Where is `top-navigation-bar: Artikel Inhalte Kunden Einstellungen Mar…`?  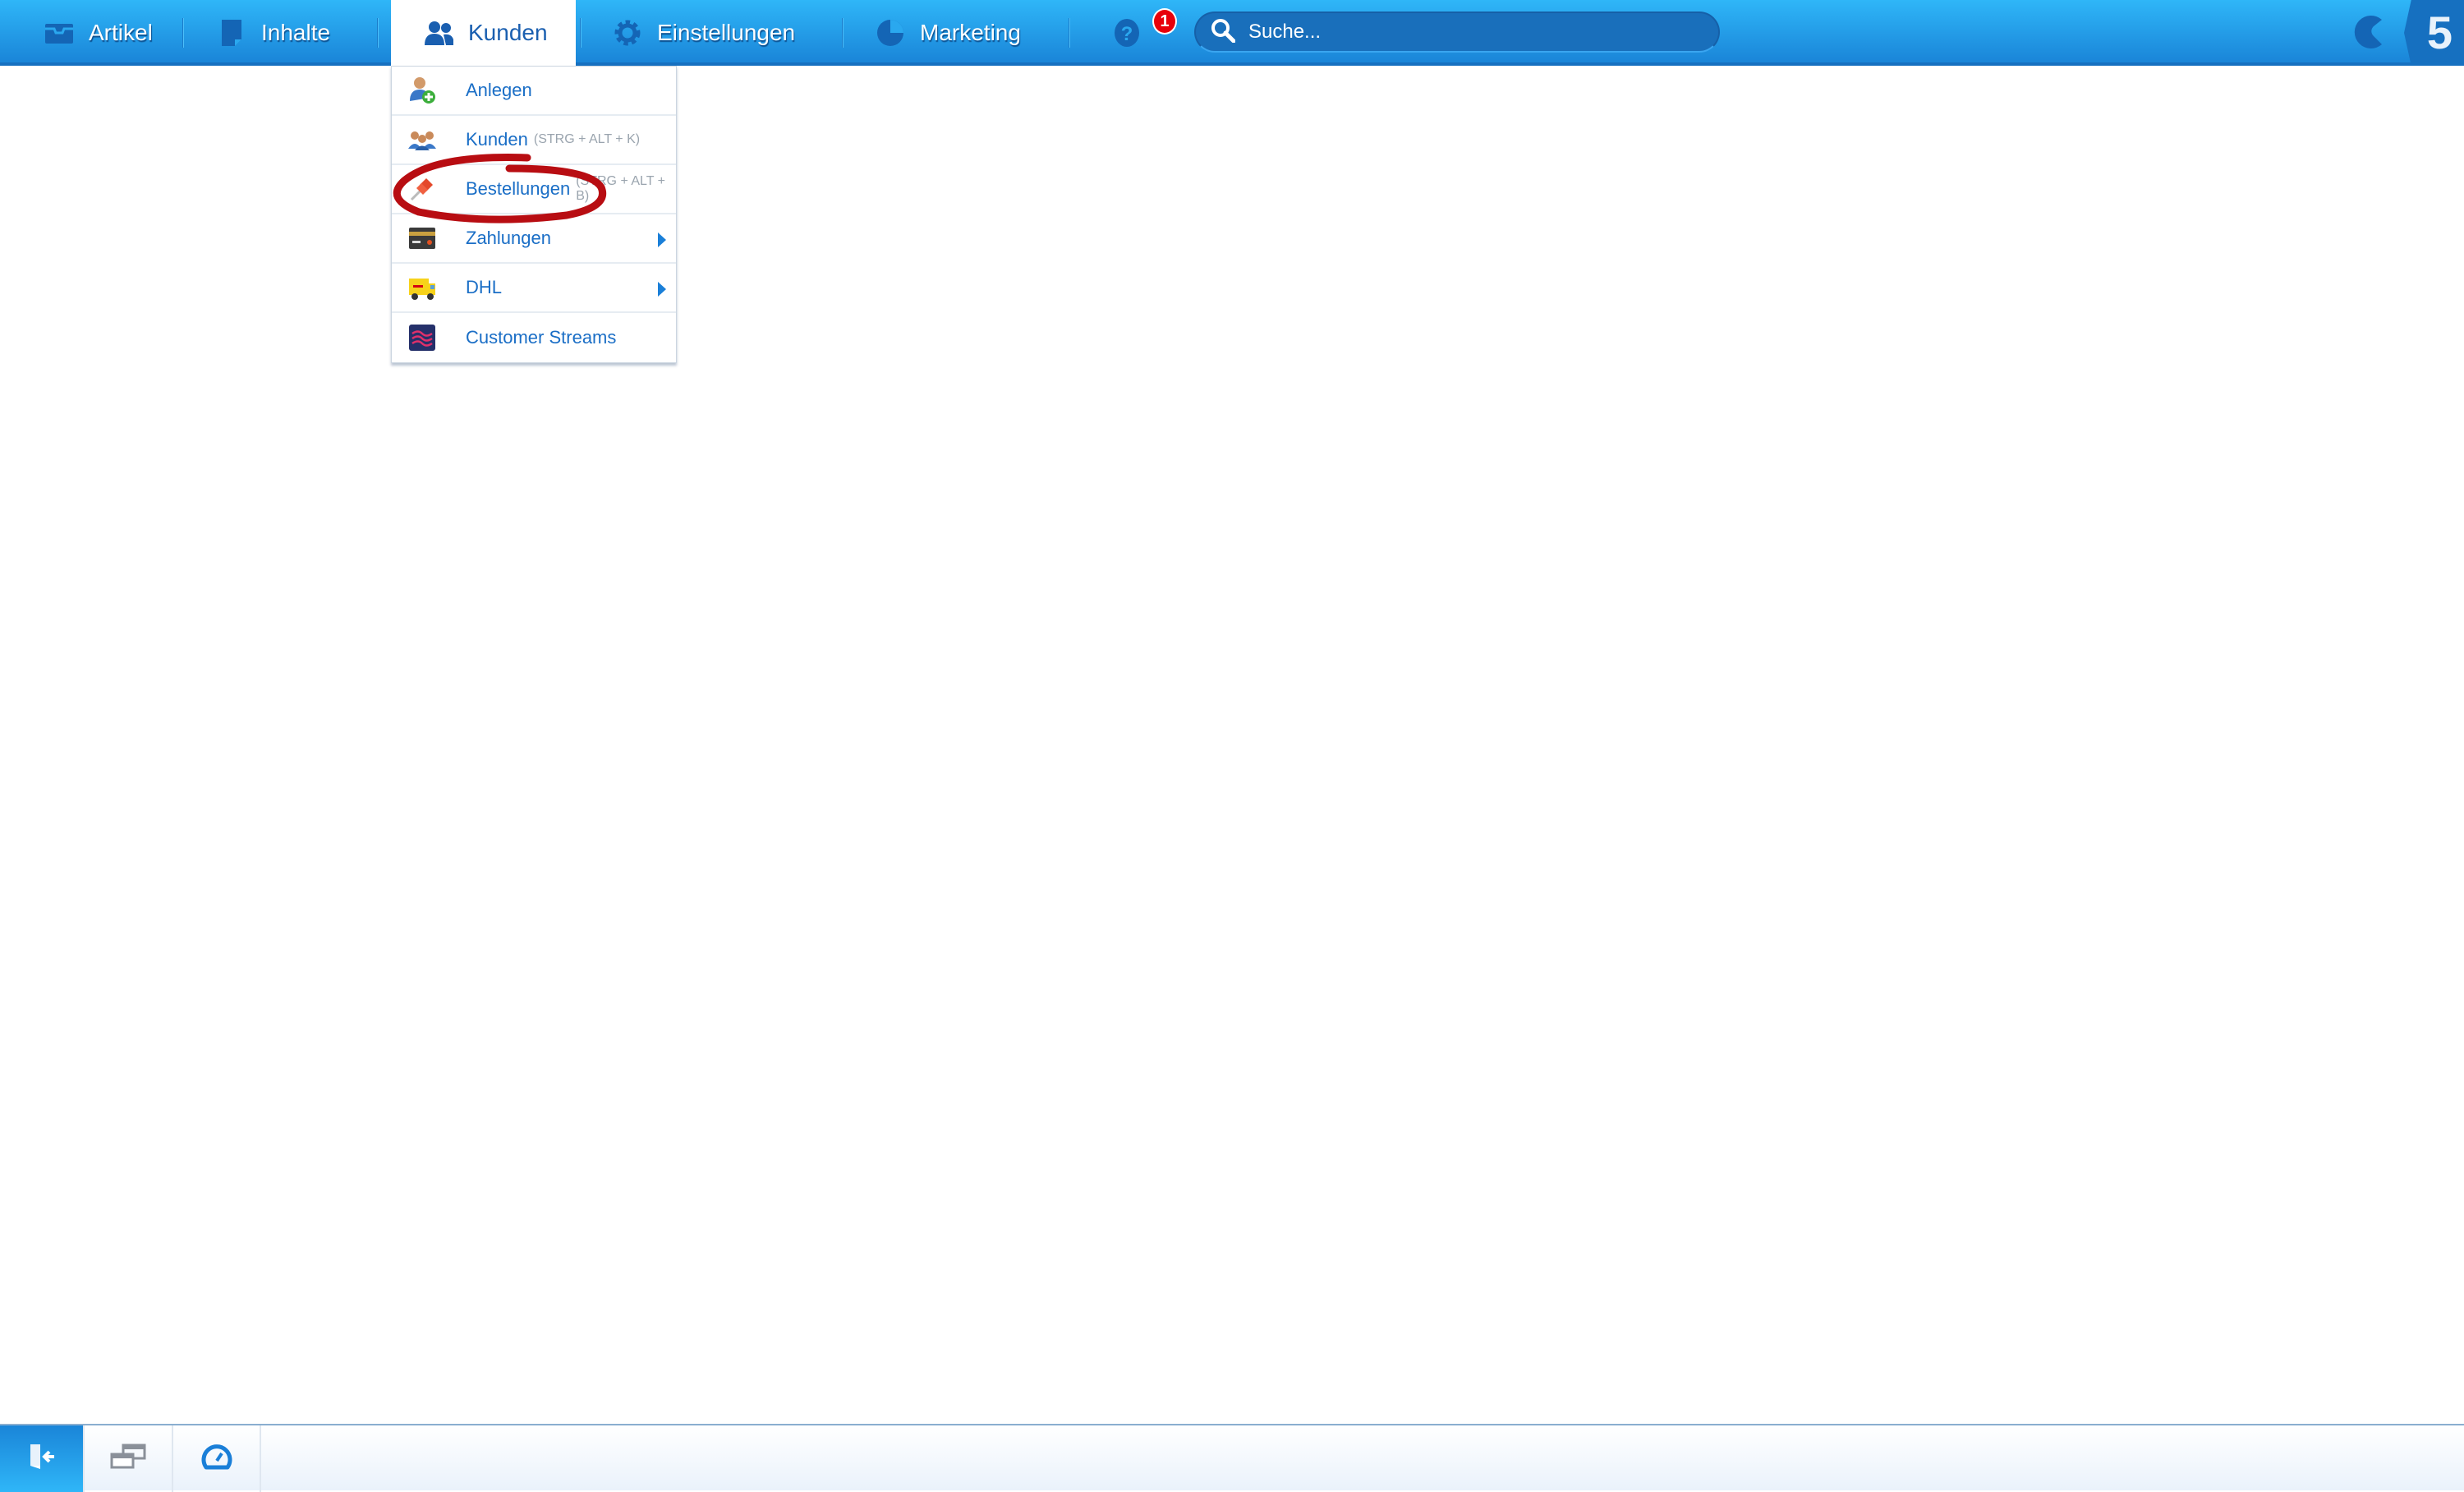
top-navigation-bar: Artikel Inhalte Kunden Einstellungen Mar… is located at coordinates (1232, 33).